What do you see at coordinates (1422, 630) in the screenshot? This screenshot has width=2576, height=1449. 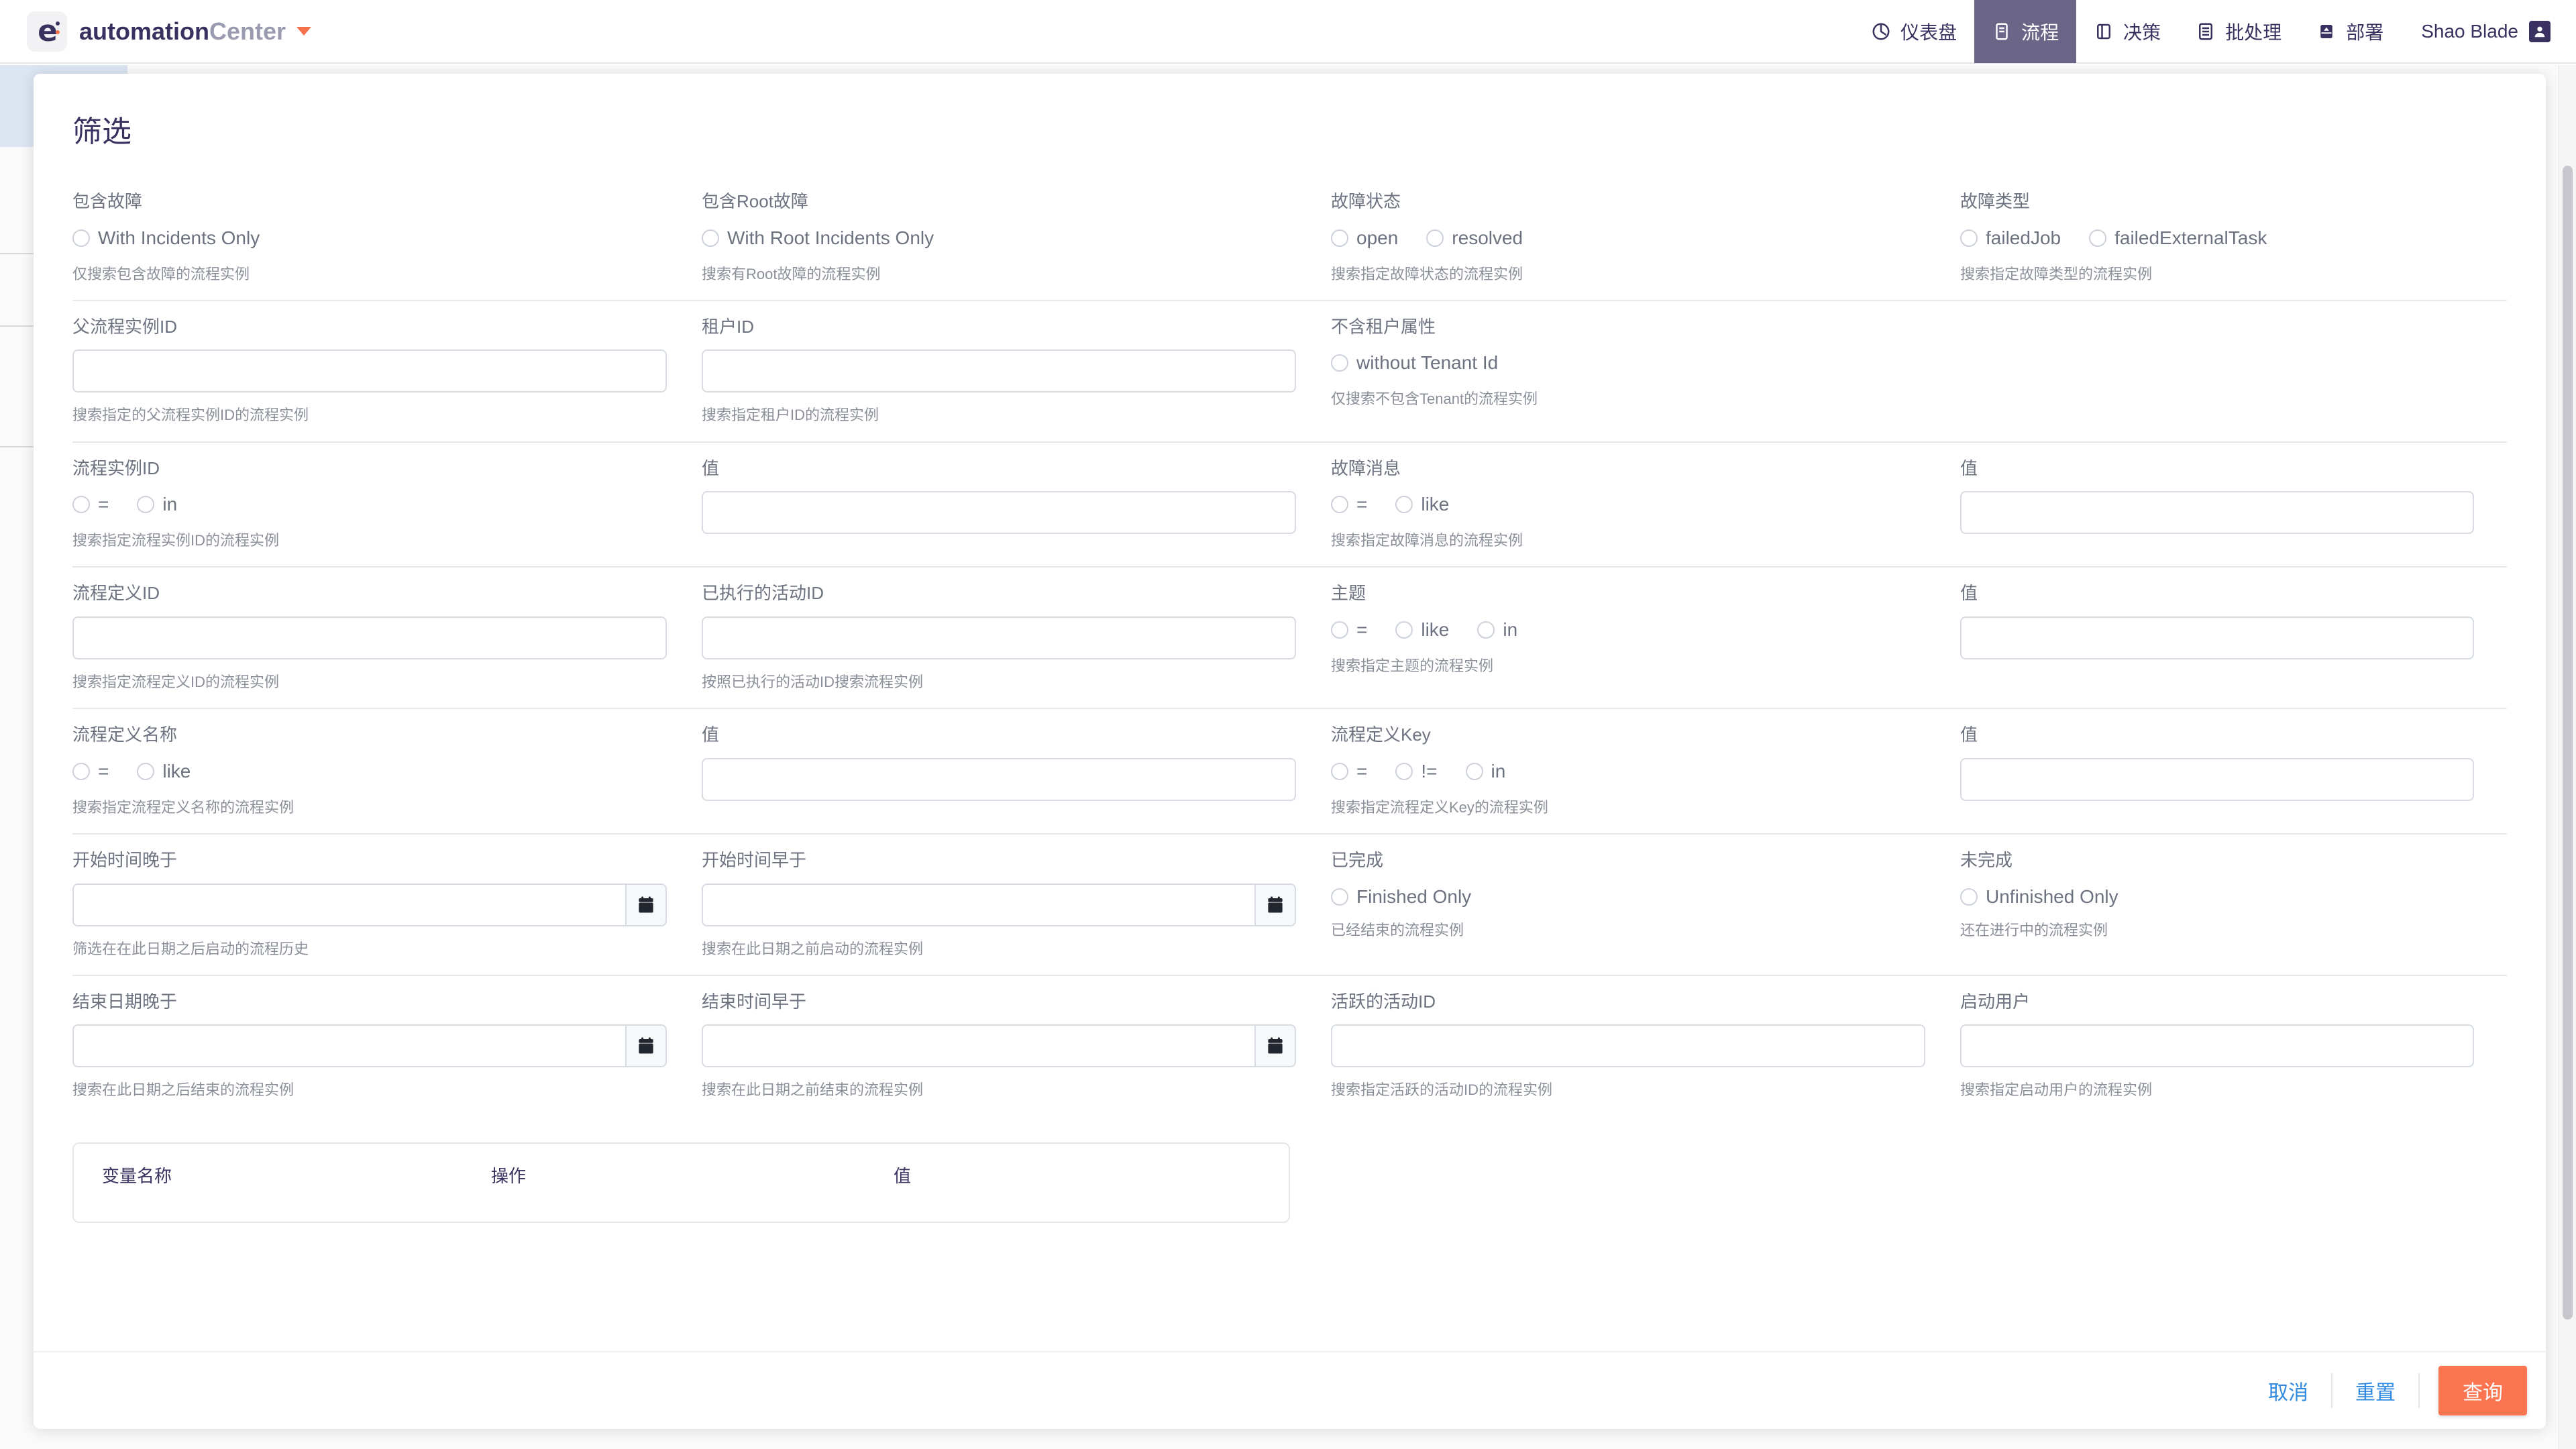 I see `radio-subject-like: like` at bounding box center [1422, 630].